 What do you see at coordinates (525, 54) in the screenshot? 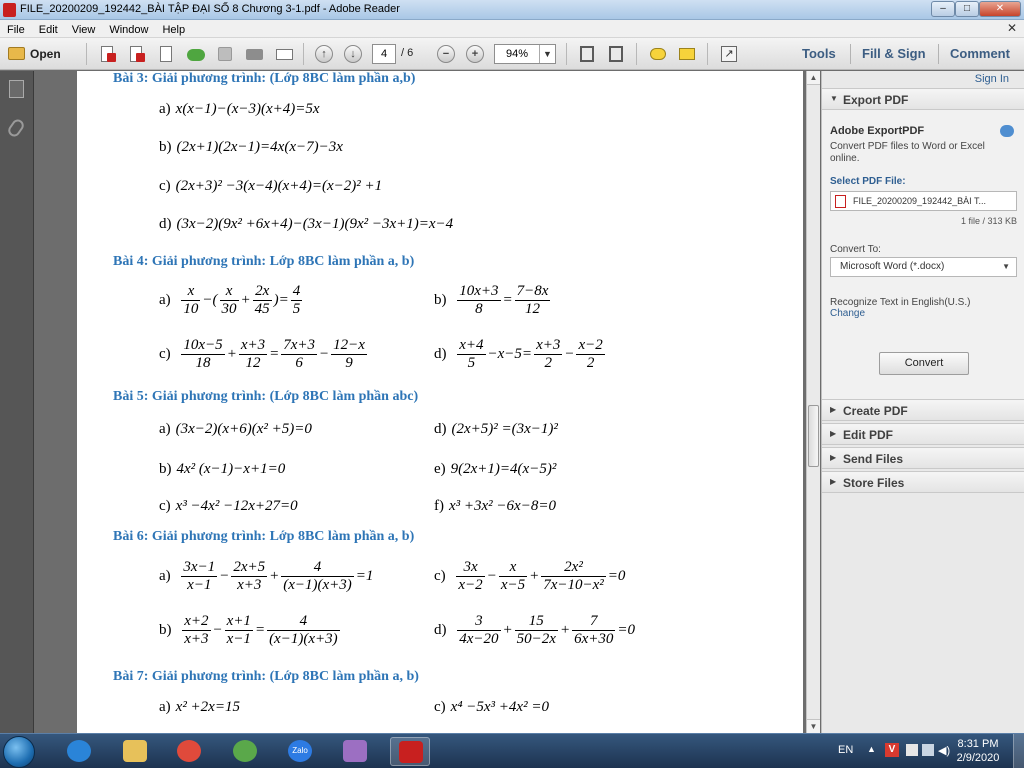
I see `zoom-select: 94% ▼` at bounding box center [525, 54].